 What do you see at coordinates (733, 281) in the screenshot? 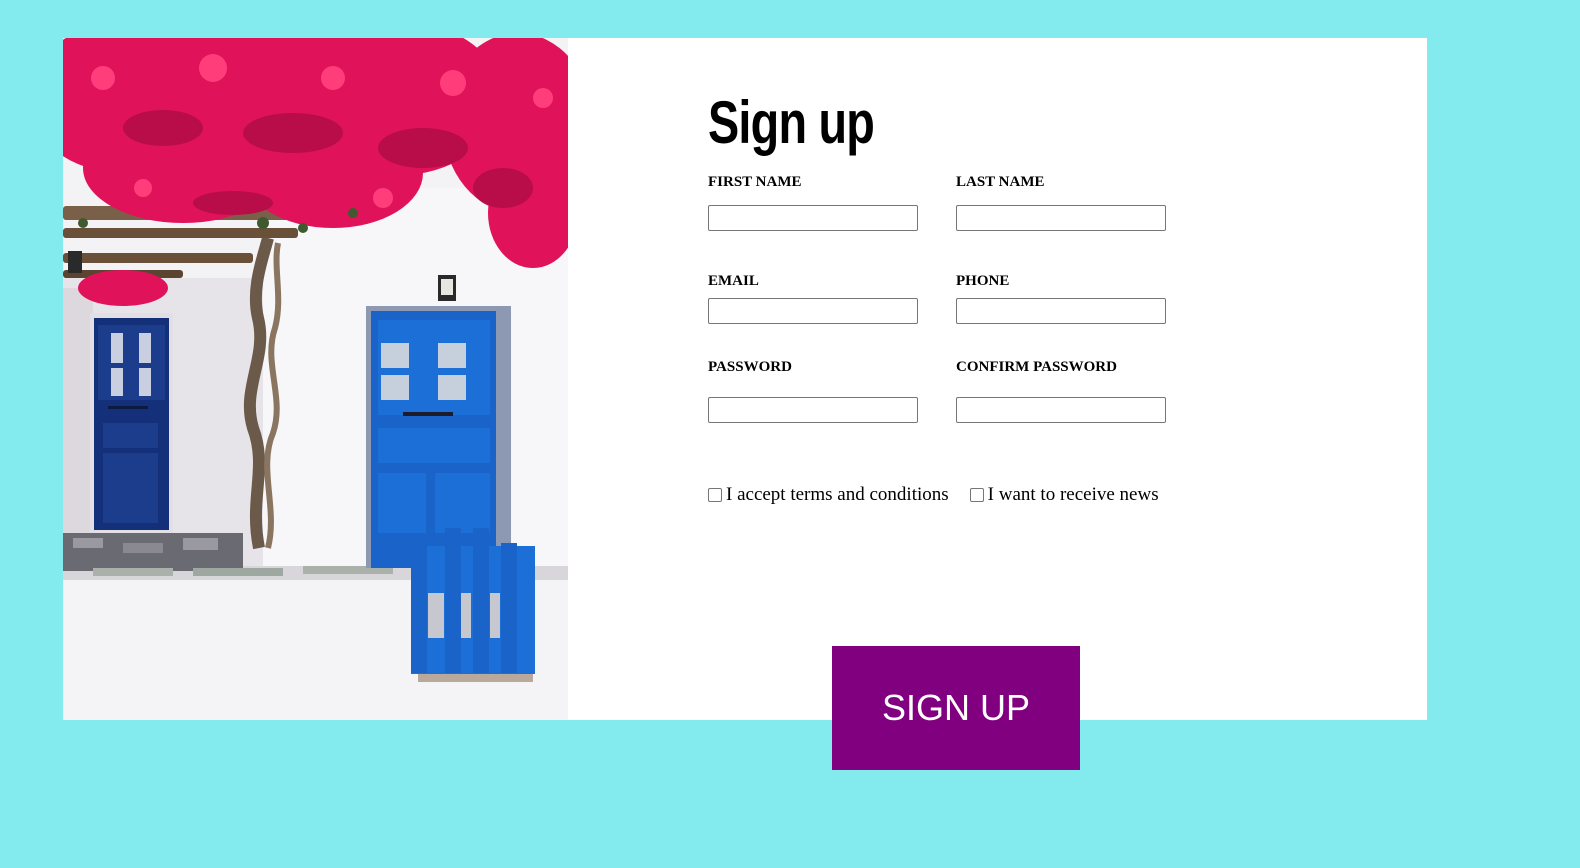
I see `email-label: EMAIL` at bounding box center [733, 281].